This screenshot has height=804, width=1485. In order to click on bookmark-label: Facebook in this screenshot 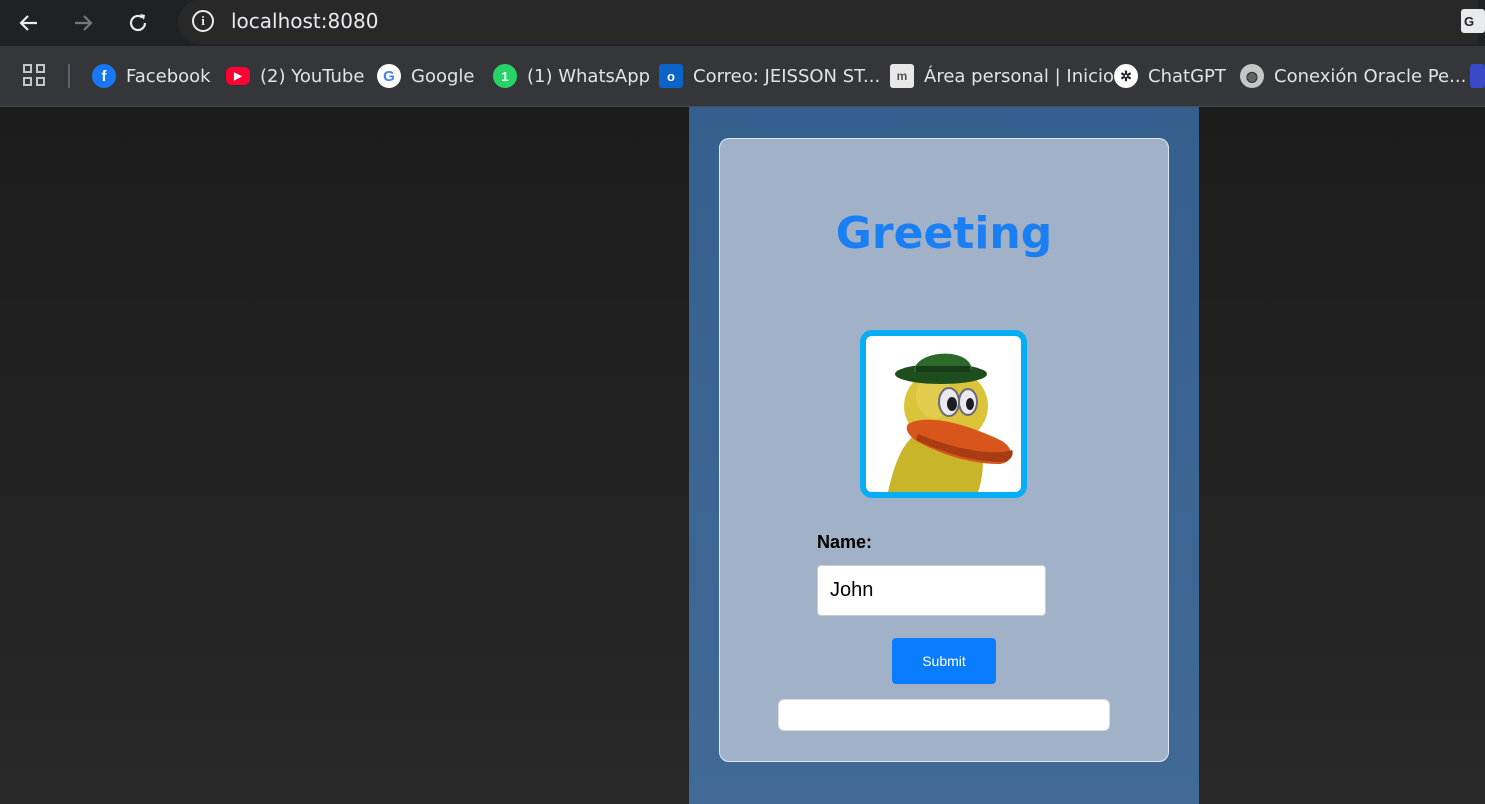, I will do `click(168, 76)`.